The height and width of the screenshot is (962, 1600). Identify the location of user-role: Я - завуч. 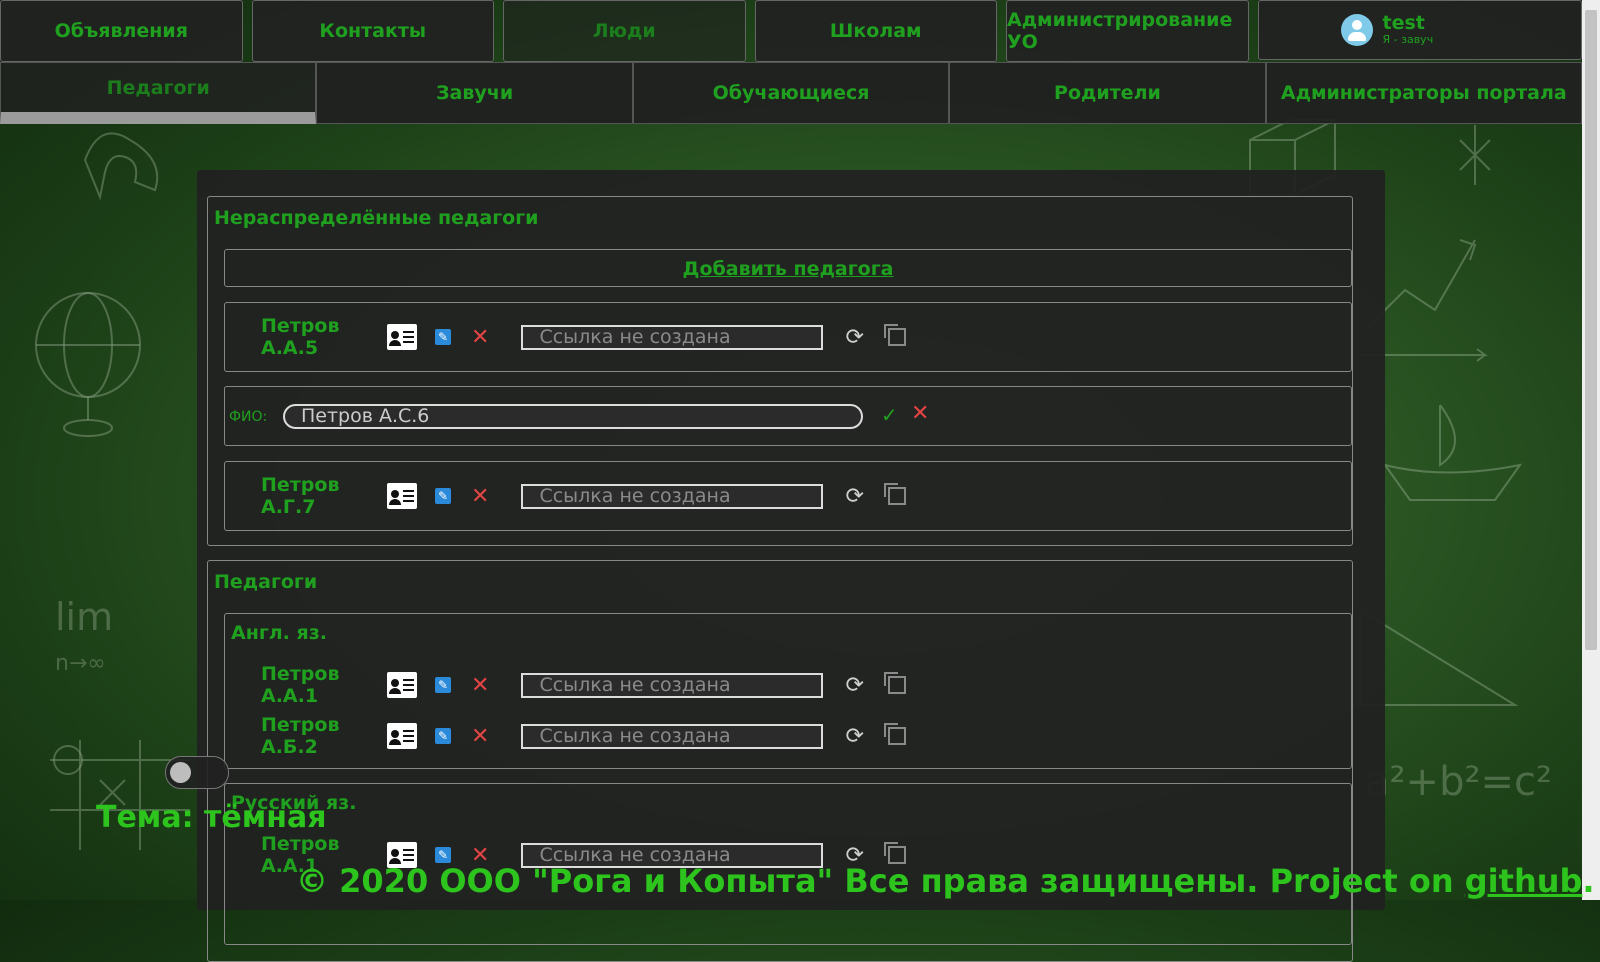
(1408, 39).